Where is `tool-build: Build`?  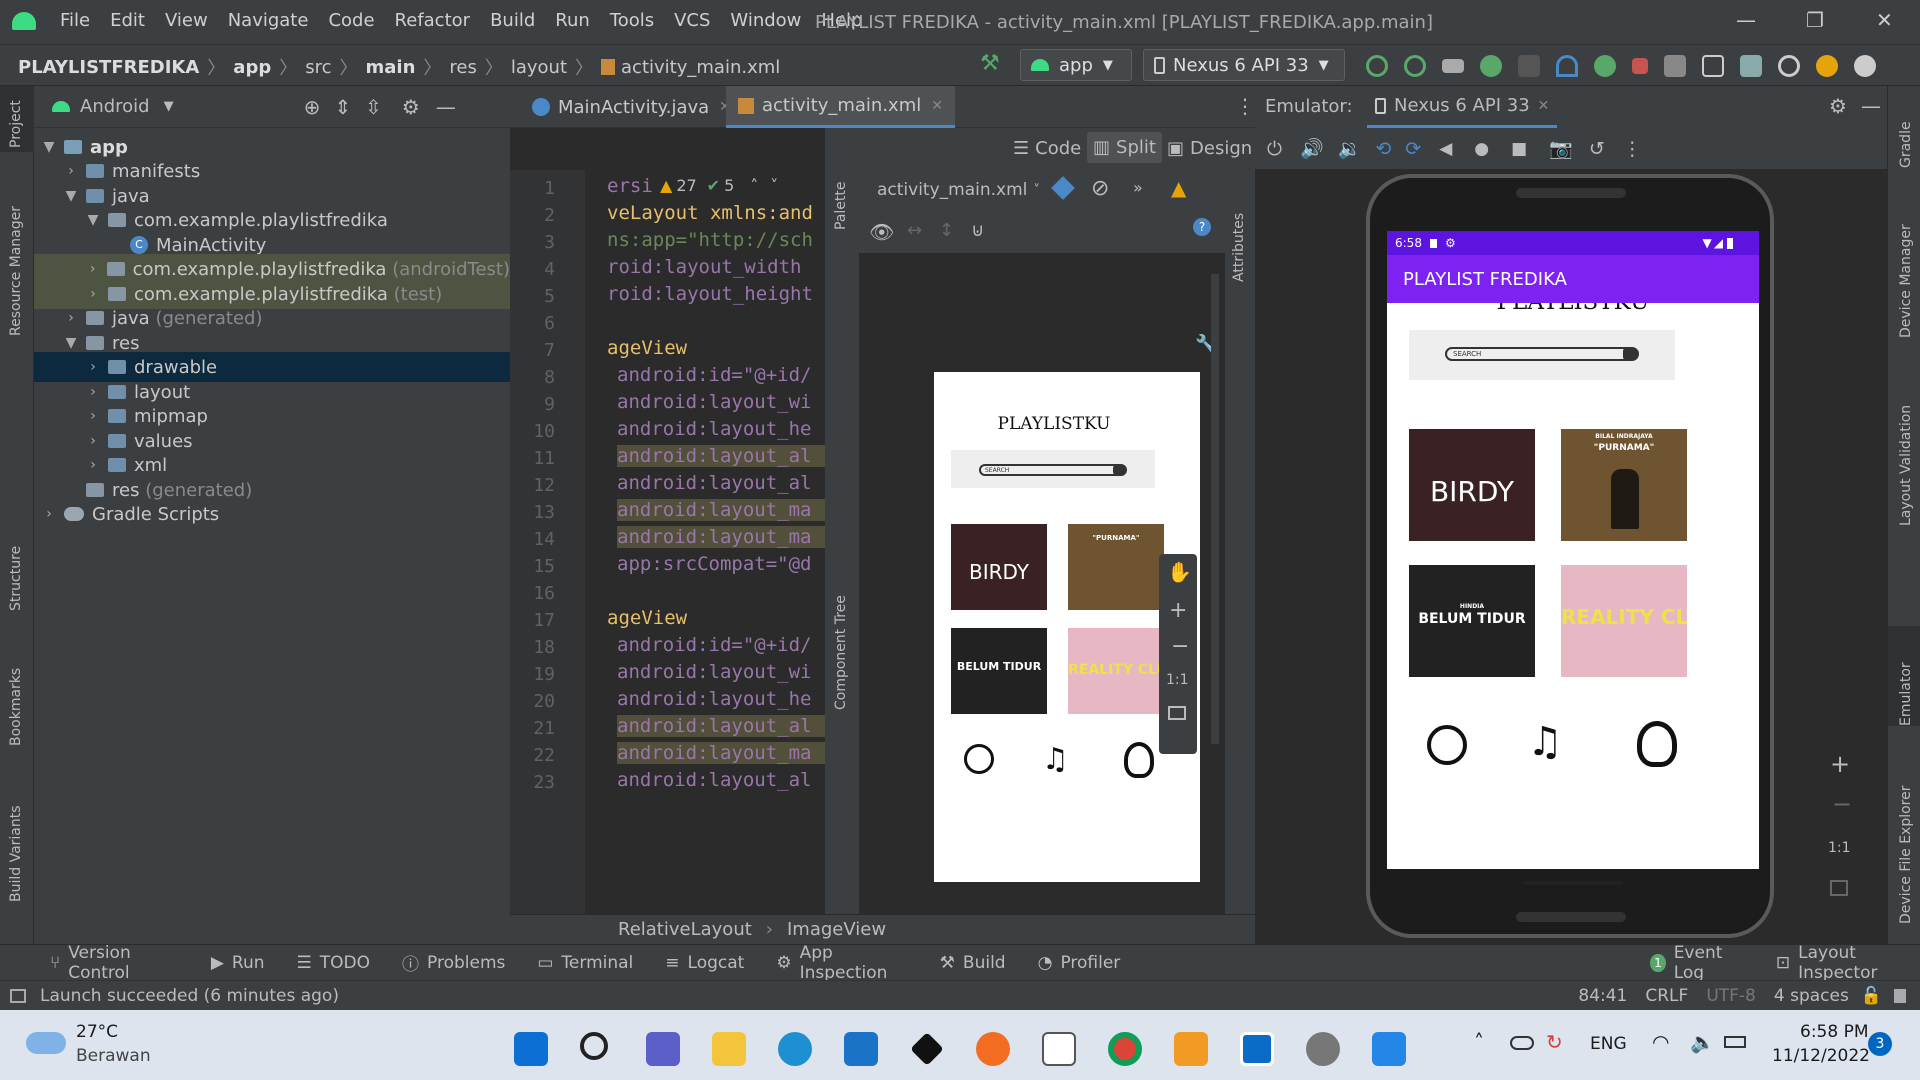
tool-build: Build is located at coordinates (984, 963).